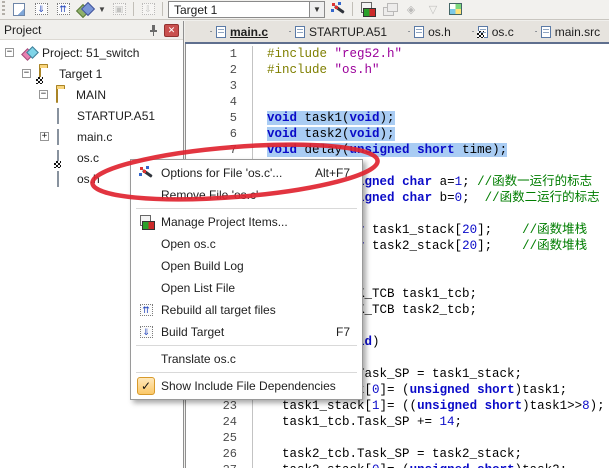  I want to click on tree-item-project-51-switch: − Project: 51_switch, so click(91, 53).